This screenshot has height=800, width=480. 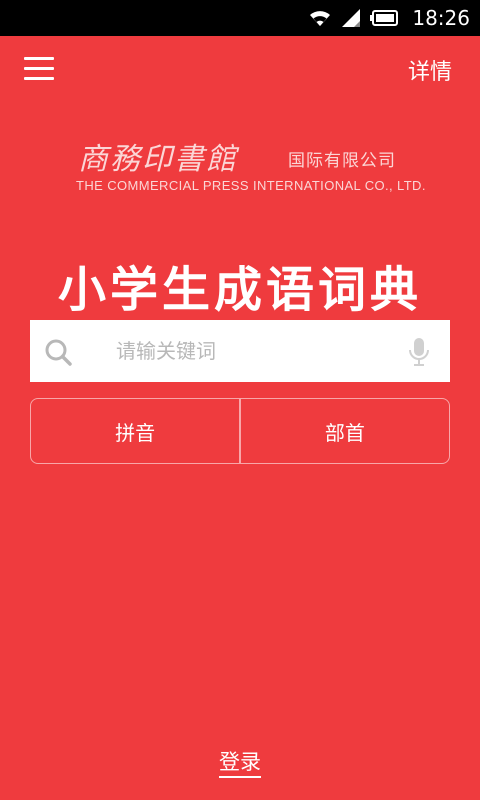 What do you see at coordinates (430, 70) in the screenshot?
I see `detail-button: 详情` at bounding box center [430, 70].